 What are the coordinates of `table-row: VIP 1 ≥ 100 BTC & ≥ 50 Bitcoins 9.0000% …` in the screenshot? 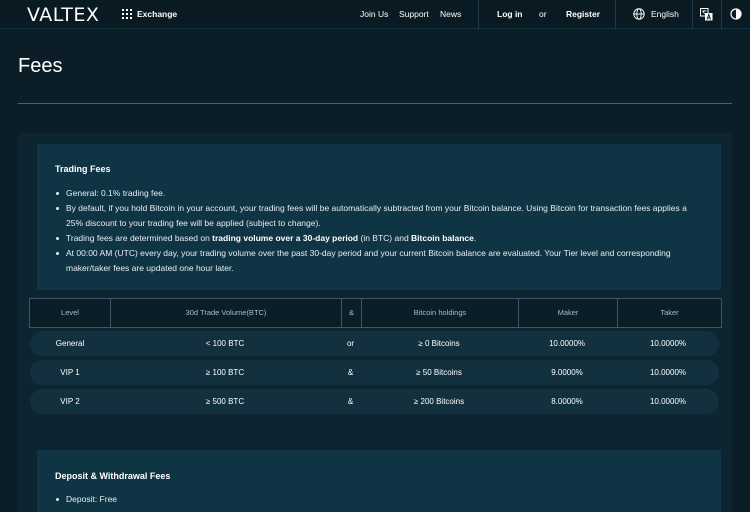 It's located at (374, 372).